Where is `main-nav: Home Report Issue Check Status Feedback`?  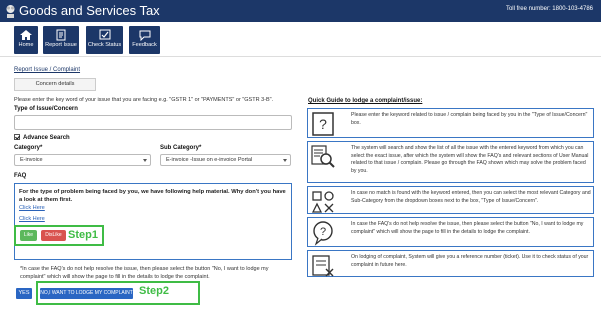
main-nav: Home Report Issue Check Status Feedback is located at coordinates (300, 39).